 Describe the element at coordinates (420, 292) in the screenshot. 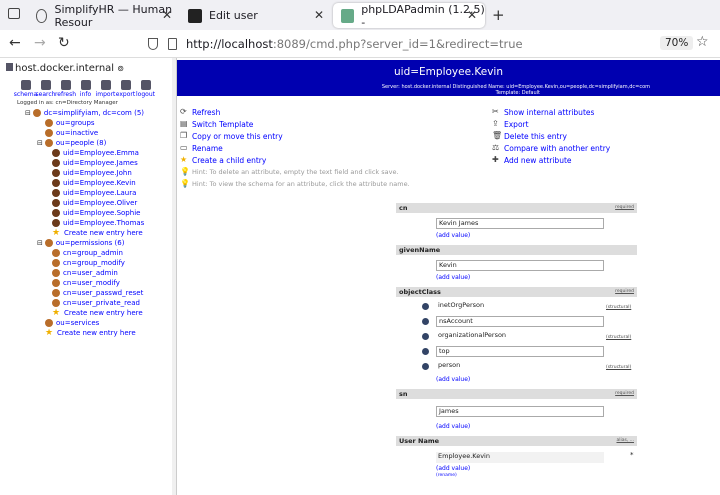

I see `attr-name-link: objectClass` at that location.